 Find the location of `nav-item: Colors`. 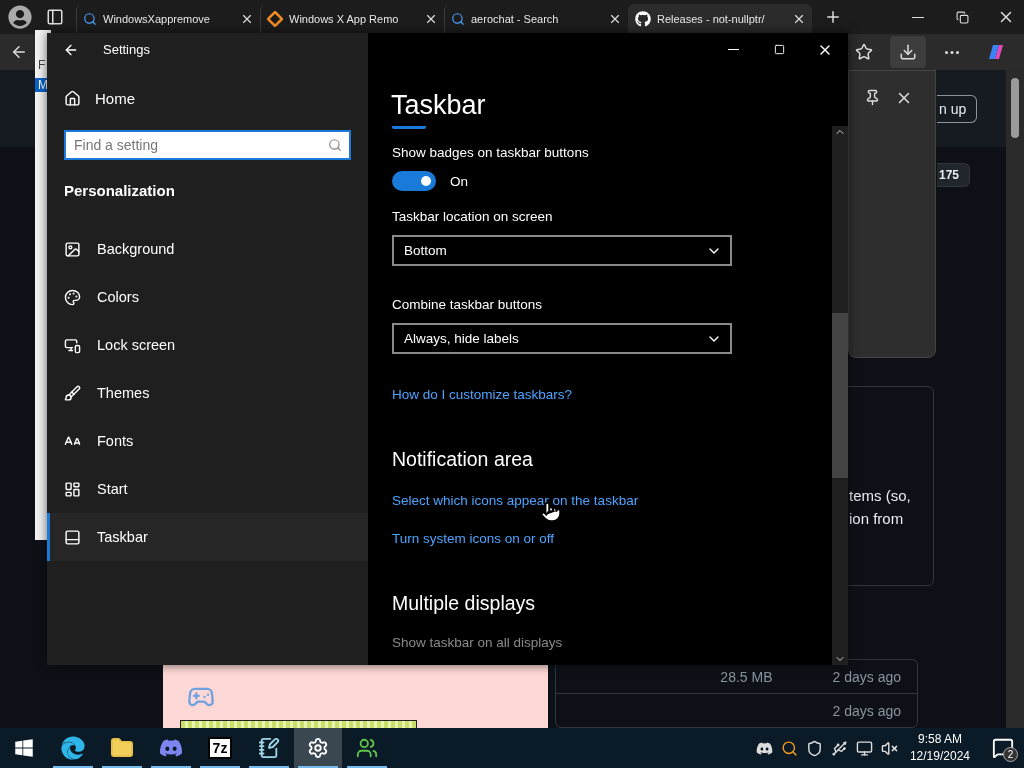

nav-item: Colors is located at coordinates (207, 297).